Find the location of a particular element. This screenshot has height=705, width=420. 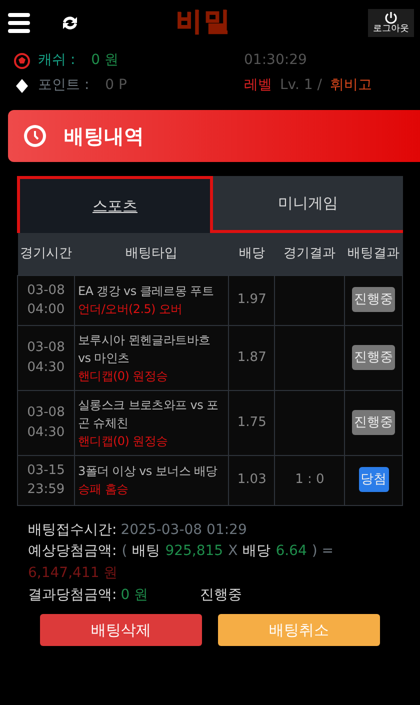

value: 6.64 is located at coordinates (291, 552).